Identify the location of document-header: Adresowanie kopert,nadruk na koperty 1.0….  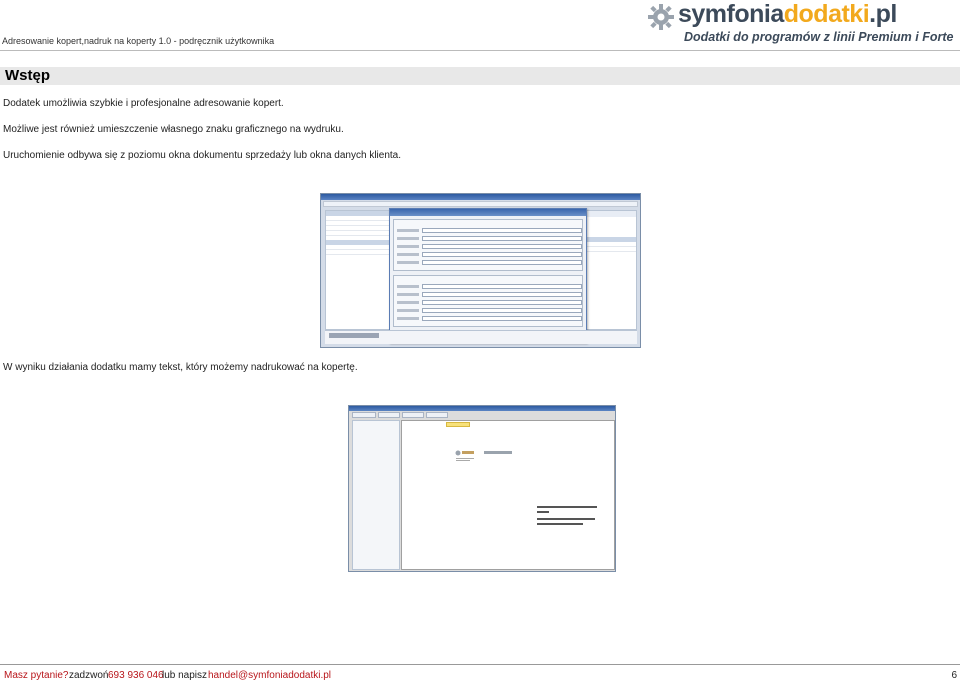
(480, 26).